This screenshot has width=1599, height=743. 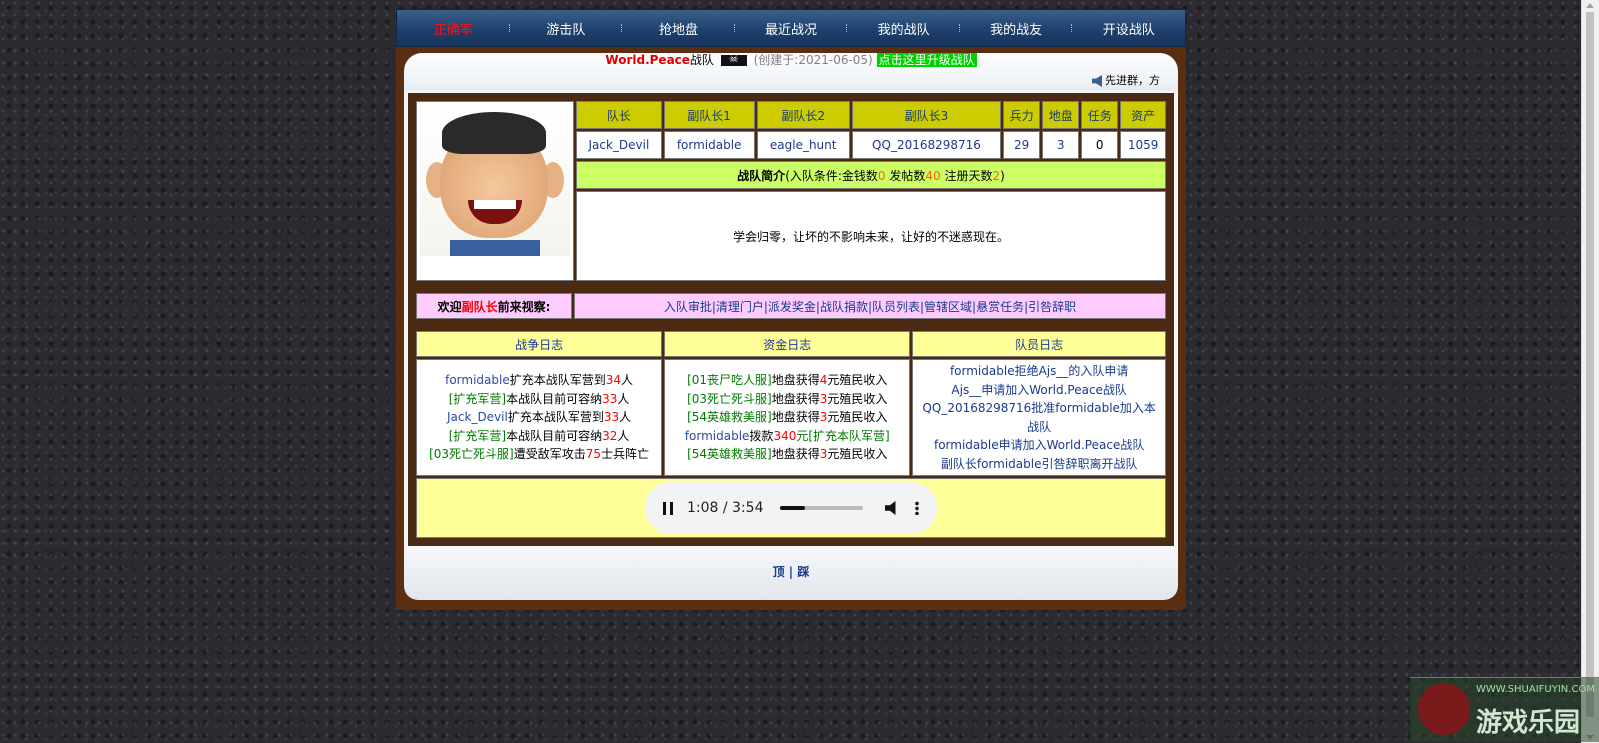 What do you see at coordinates (870, 306) in the screenshot?
I see `admin-links: 入队审批|清理门户|派发奖金|战队捐款|队员列表|管辖区域|悬赏任务|引咎辞职` at bounding box center [870, 306].